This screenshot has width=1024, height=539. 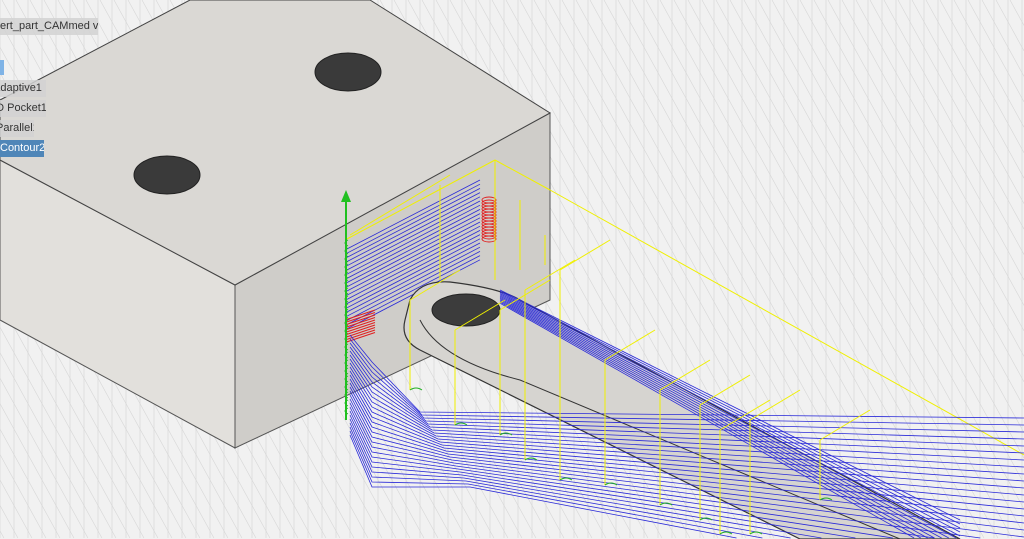 I want to click on operation-adaptive1: Adaptive1, so click(x=23, y=88).